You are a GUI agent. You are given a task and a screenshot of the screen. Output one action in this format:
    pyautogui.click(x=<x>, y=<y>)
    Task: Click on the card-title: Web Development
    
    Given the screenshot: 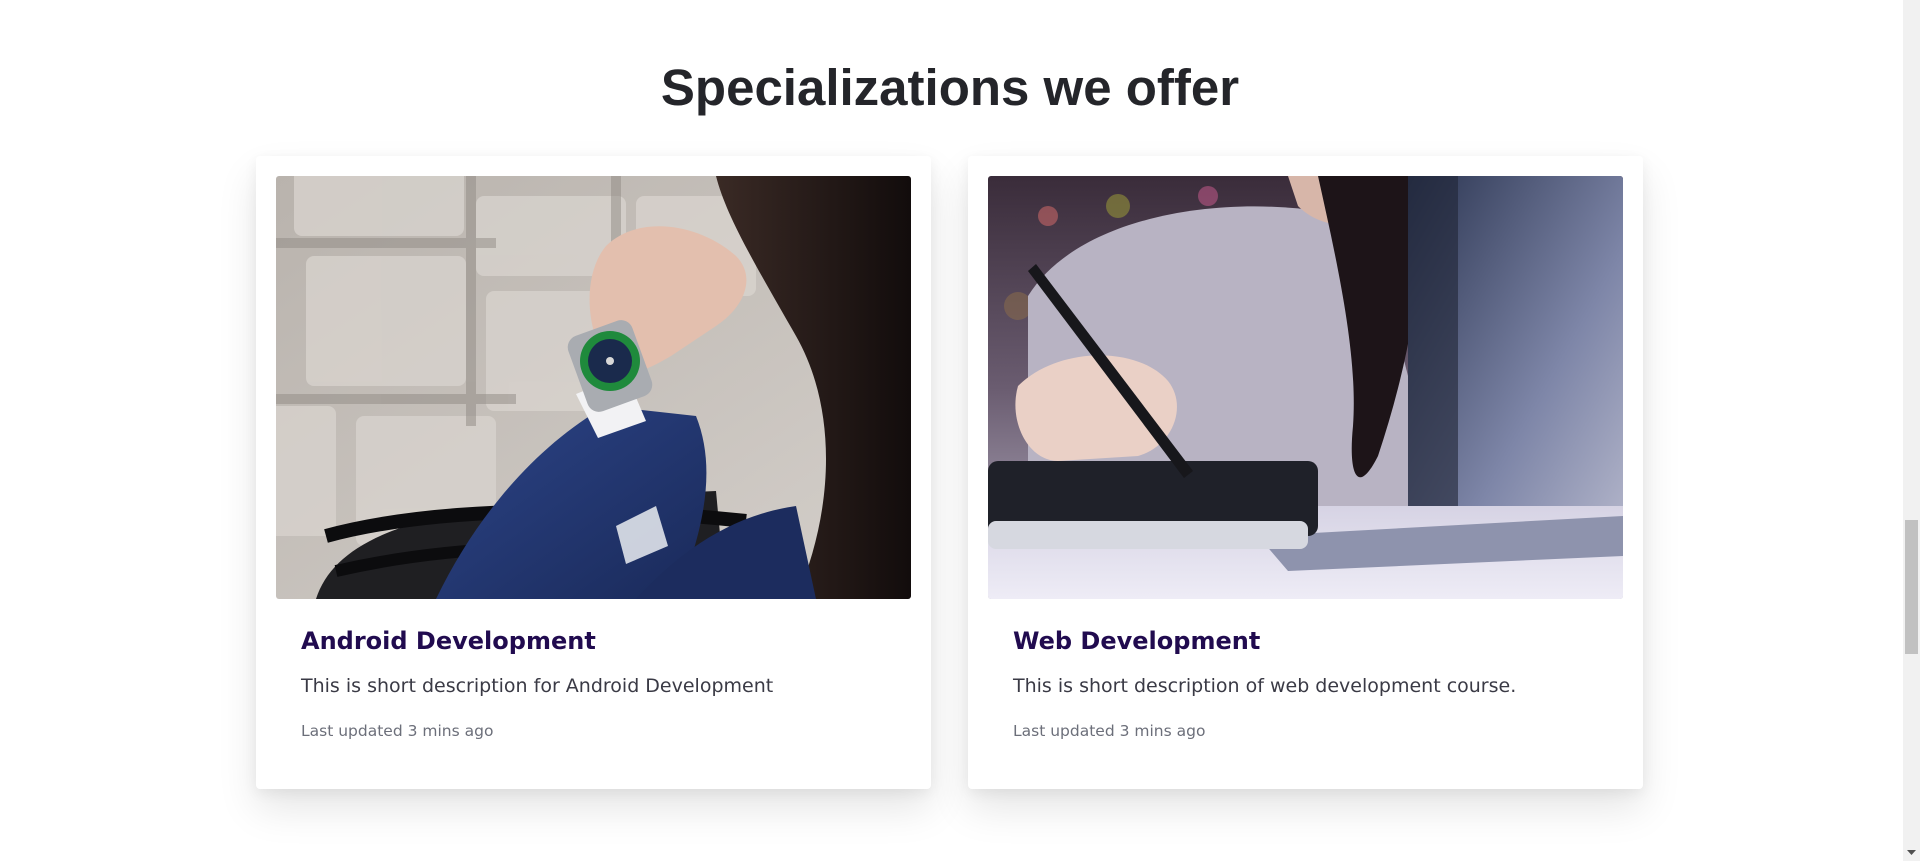 What is the action you would take?
    pyautogui.click(x=1136, y=641)
    